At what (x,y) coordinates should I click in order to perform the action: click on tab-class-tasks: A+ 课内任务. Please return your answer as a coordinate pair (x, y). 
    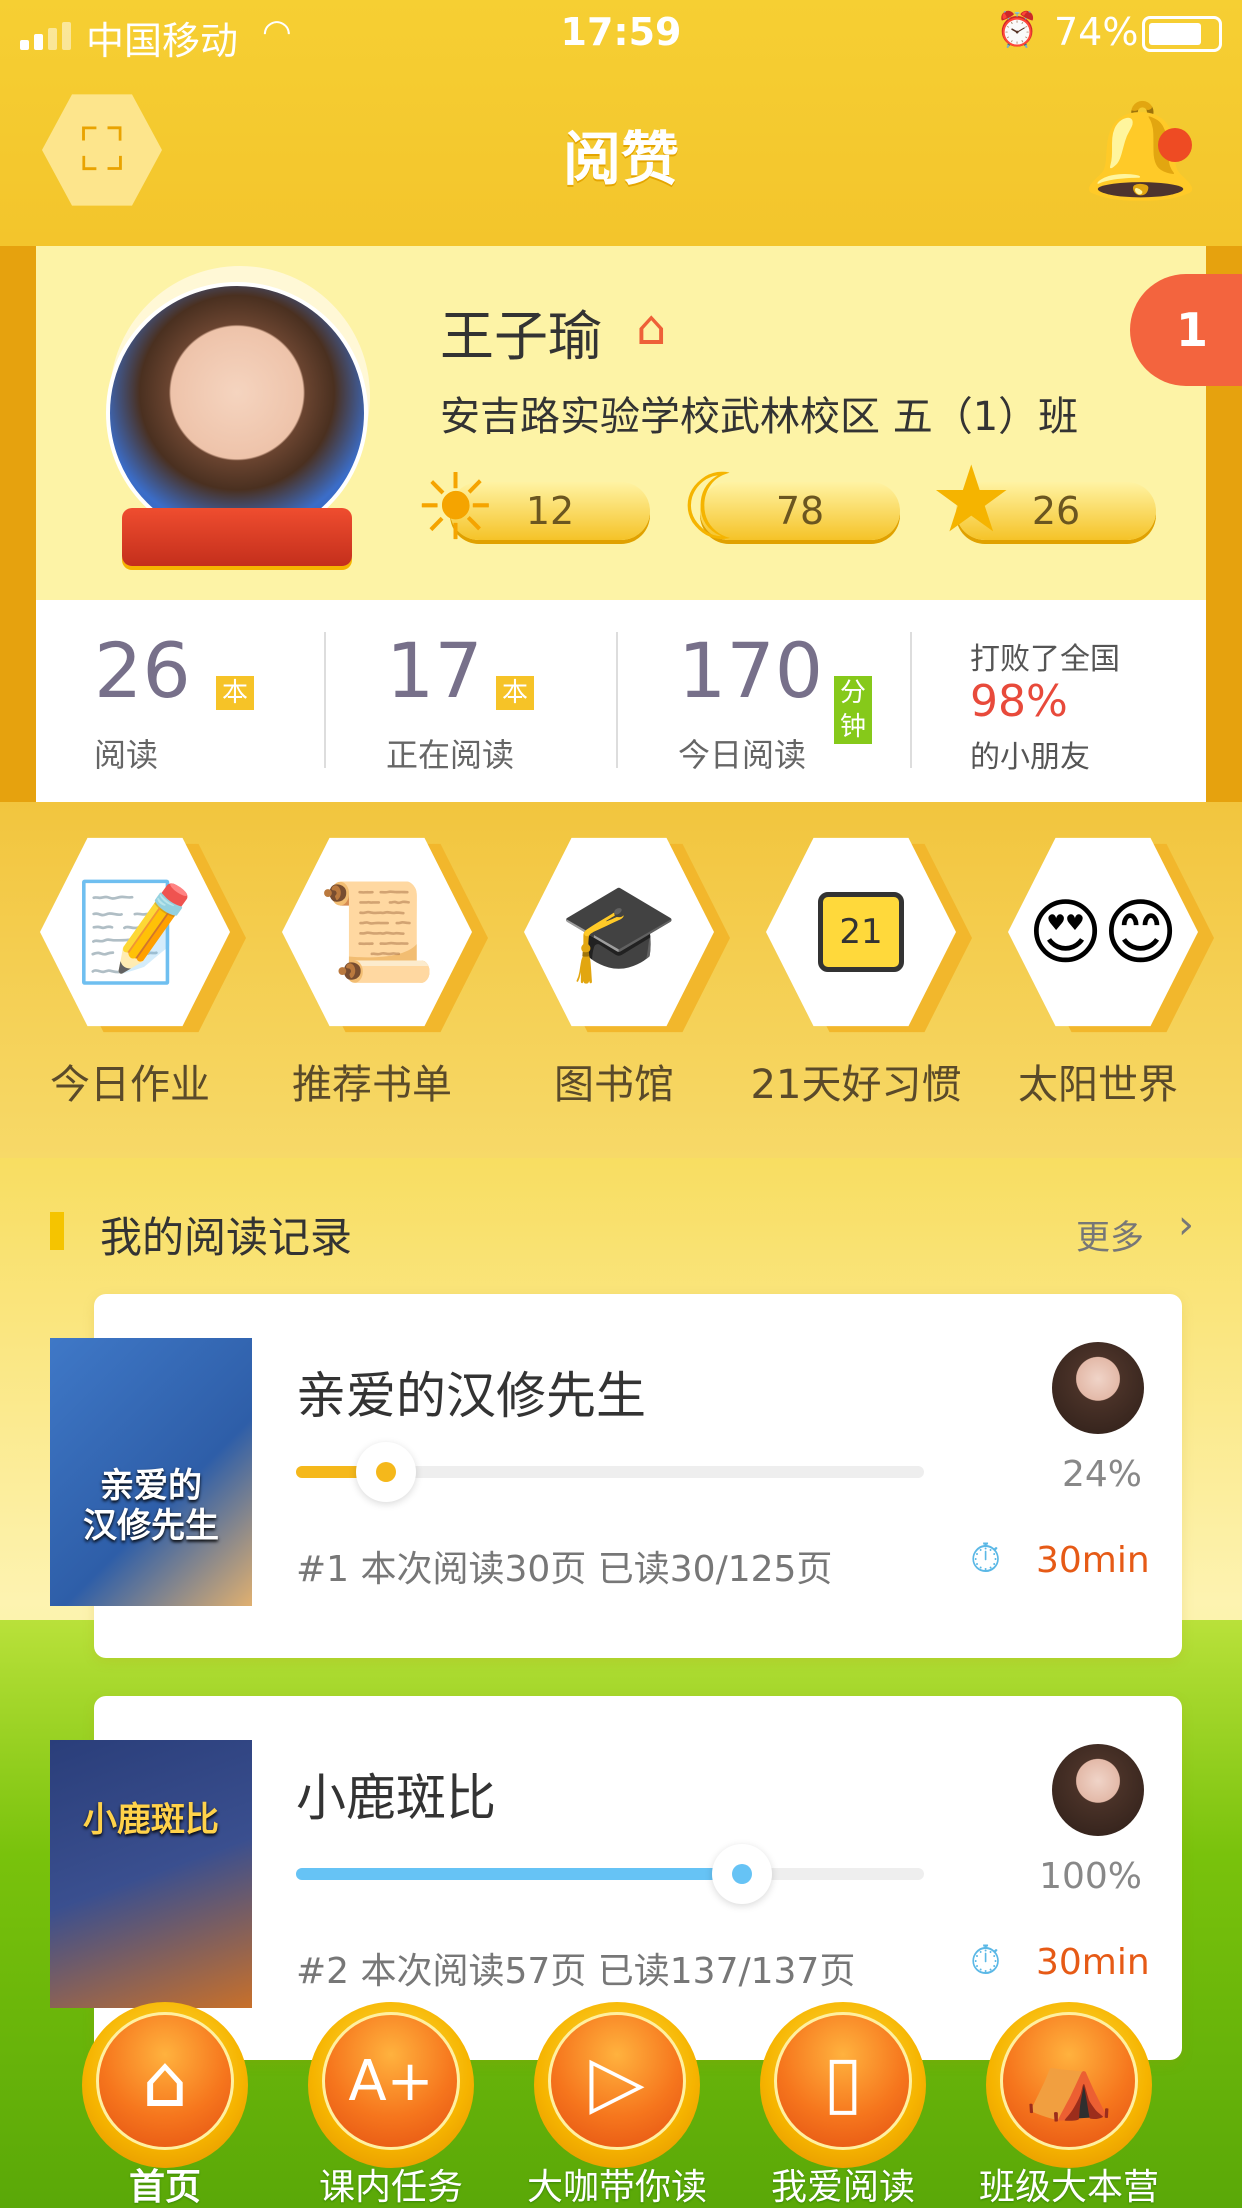
    Looking at the image, I should click on (388, 2100).